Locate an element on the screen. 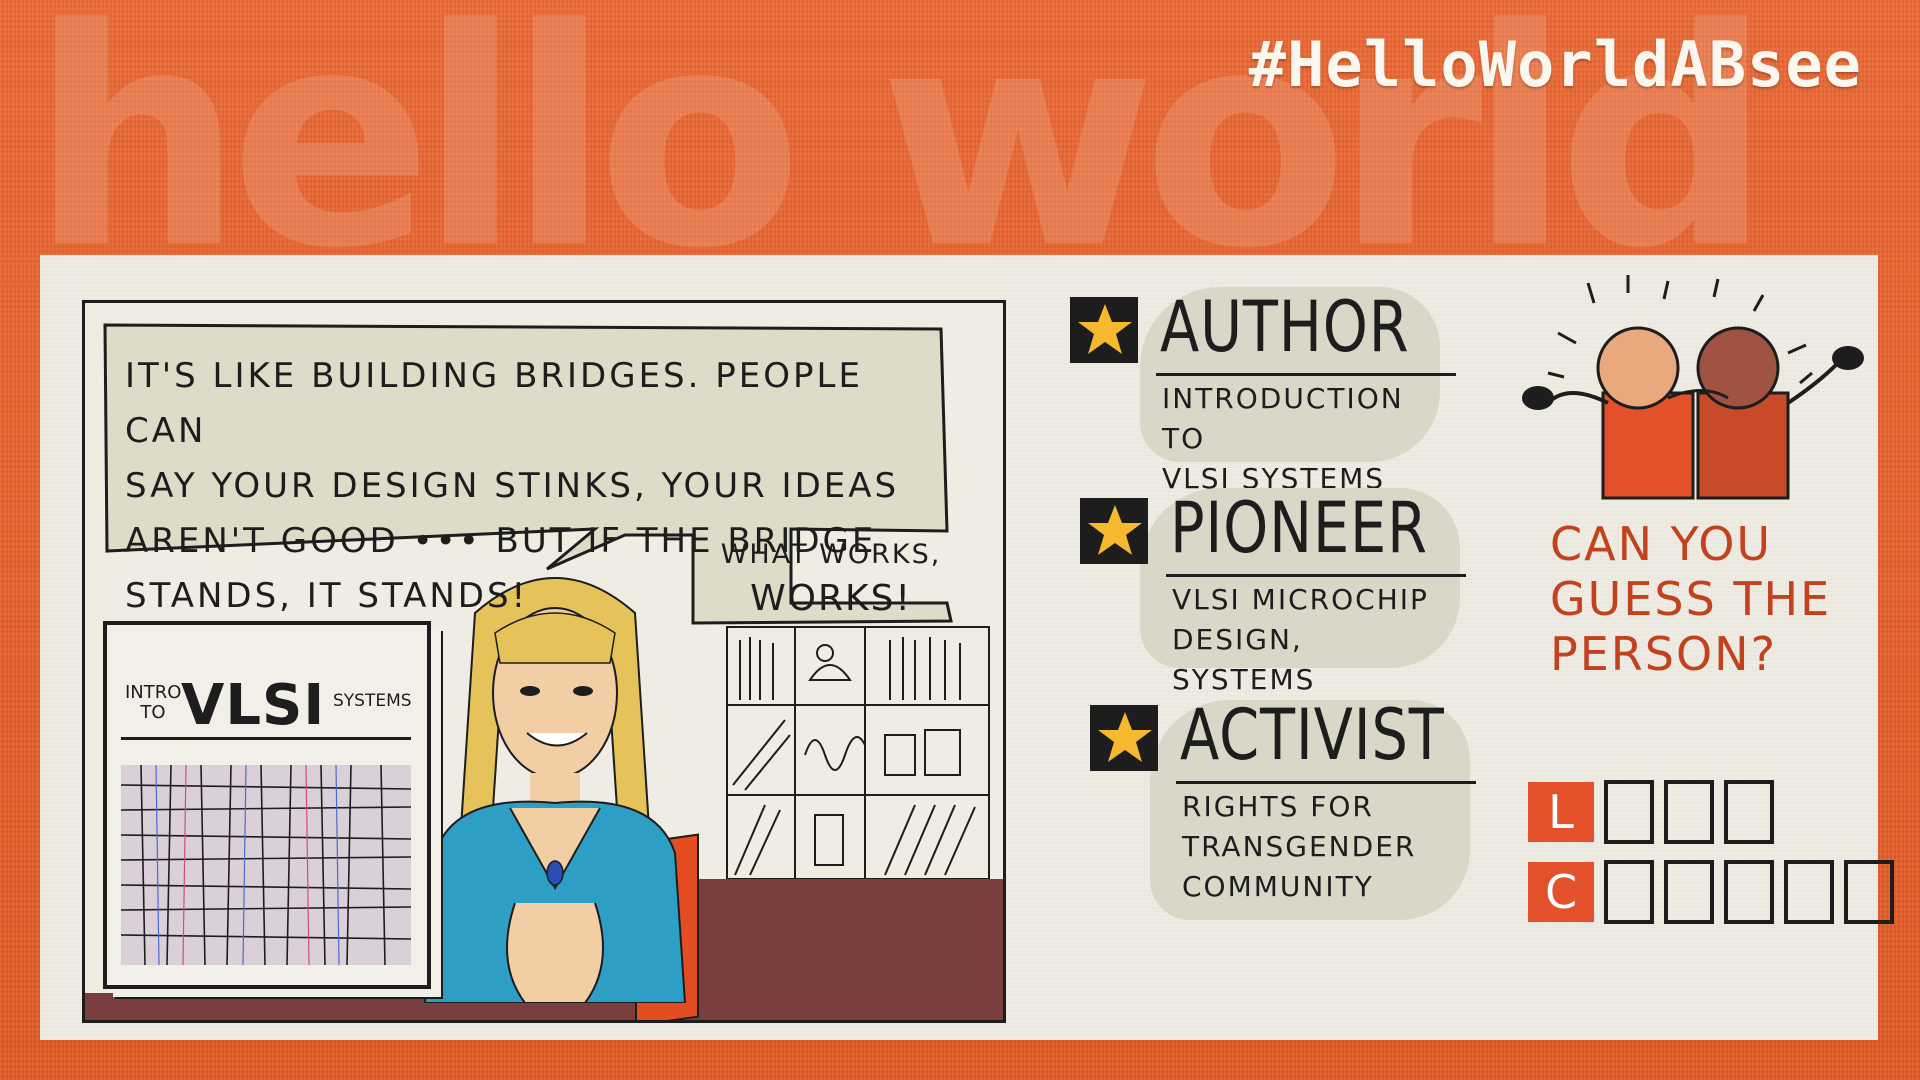  role-subtitle: Rights for Transgender community is located at coordinates (1299, 847).